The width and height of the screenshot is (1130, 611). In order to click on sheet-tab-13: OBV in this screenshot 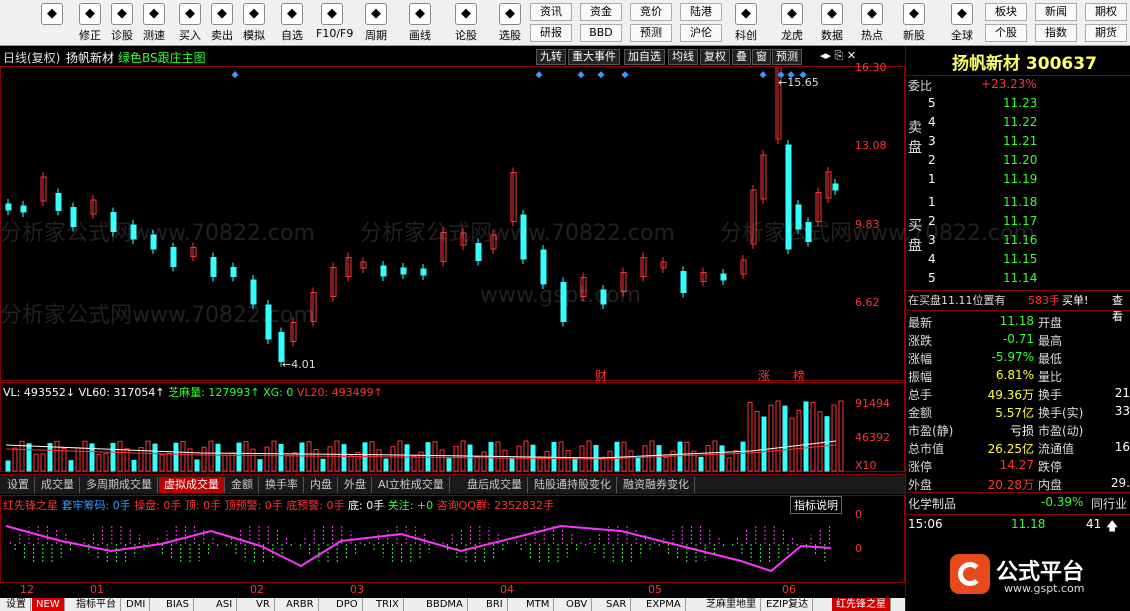, I will do `click(577, 604)`.